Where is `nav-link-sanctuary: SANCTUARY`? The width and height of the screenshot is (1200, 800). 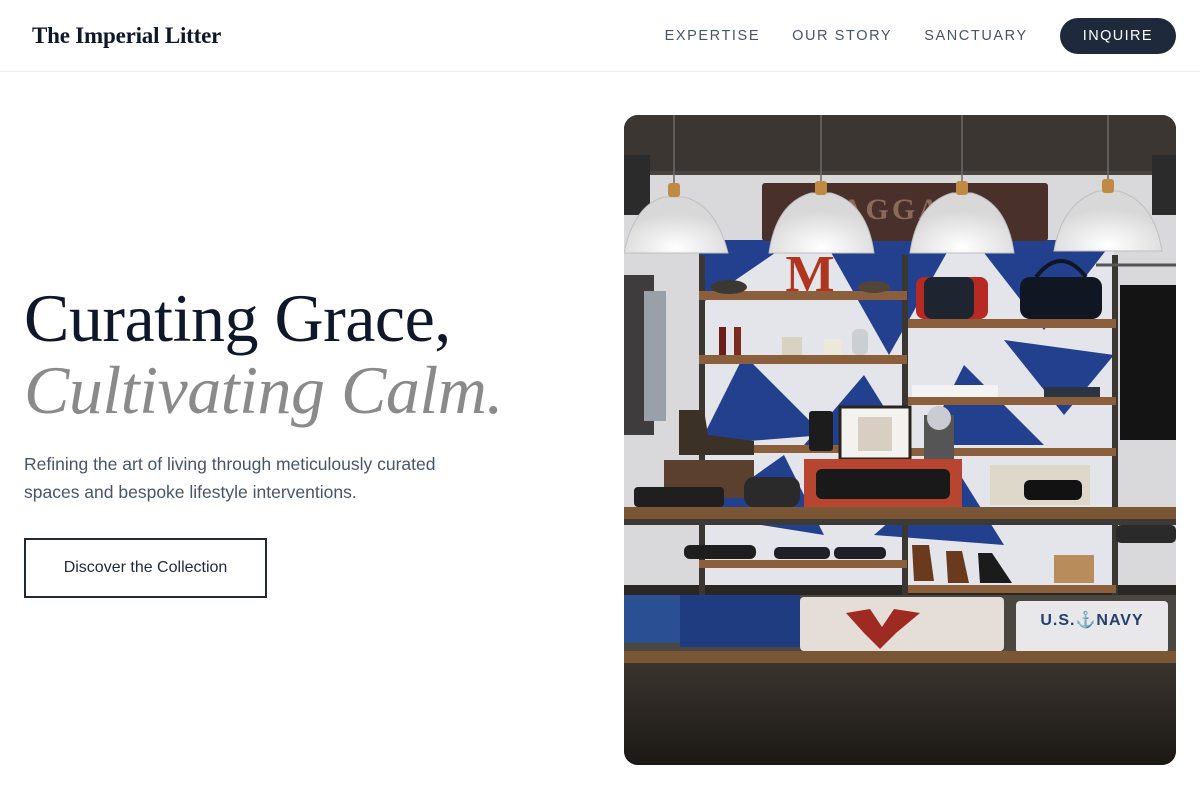
nav-link-sanctuary: SANCTUARY is located at coordinates (976, 36).